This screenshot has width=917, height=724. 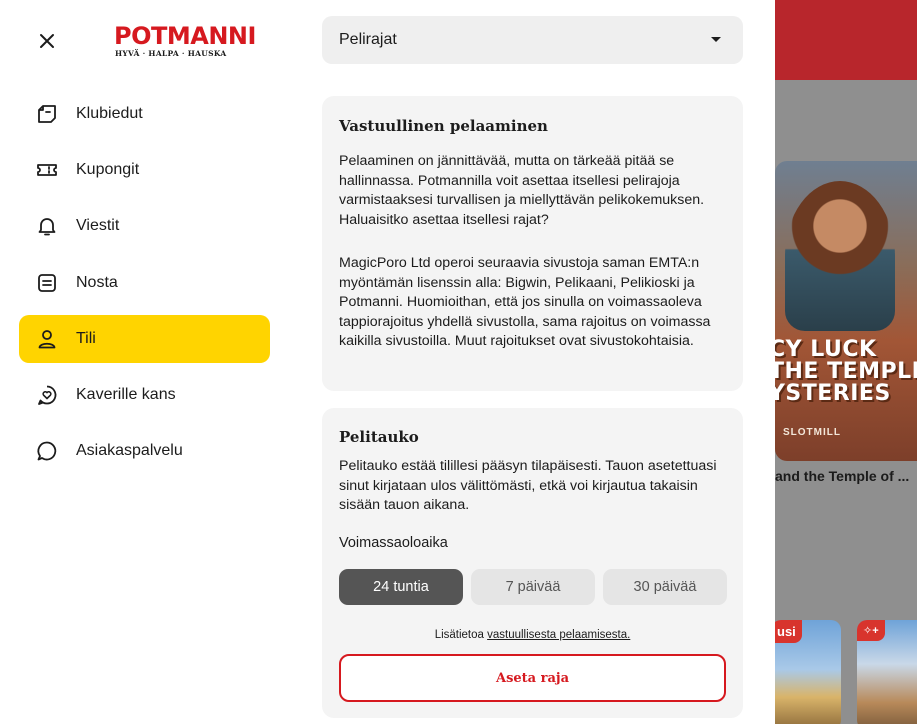 What do you see at coordinates (144, 170) in the screenshot?
I see `sidebar-item-kupongit: Kupongit` at bounding box center [144, 170].